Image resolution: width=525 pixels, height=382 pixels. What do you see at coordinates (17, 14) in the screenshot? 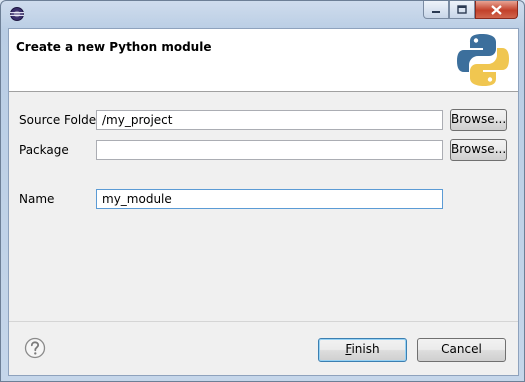
I see `eclipse-app-icon` at bounding box center [17, 14].